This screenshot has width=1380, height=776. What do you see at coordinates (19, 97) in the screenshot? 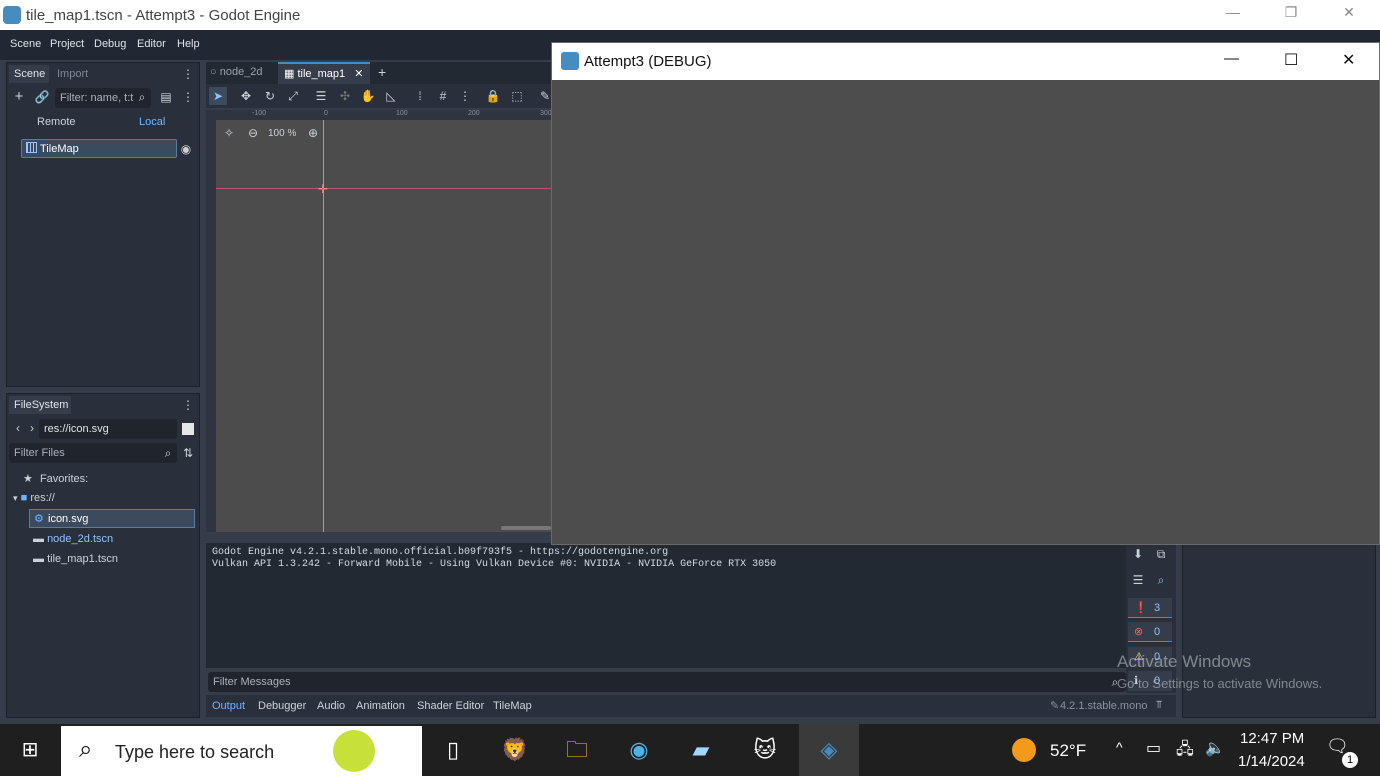
I see `add-node-icon: +` at bounding box center [19, 97].